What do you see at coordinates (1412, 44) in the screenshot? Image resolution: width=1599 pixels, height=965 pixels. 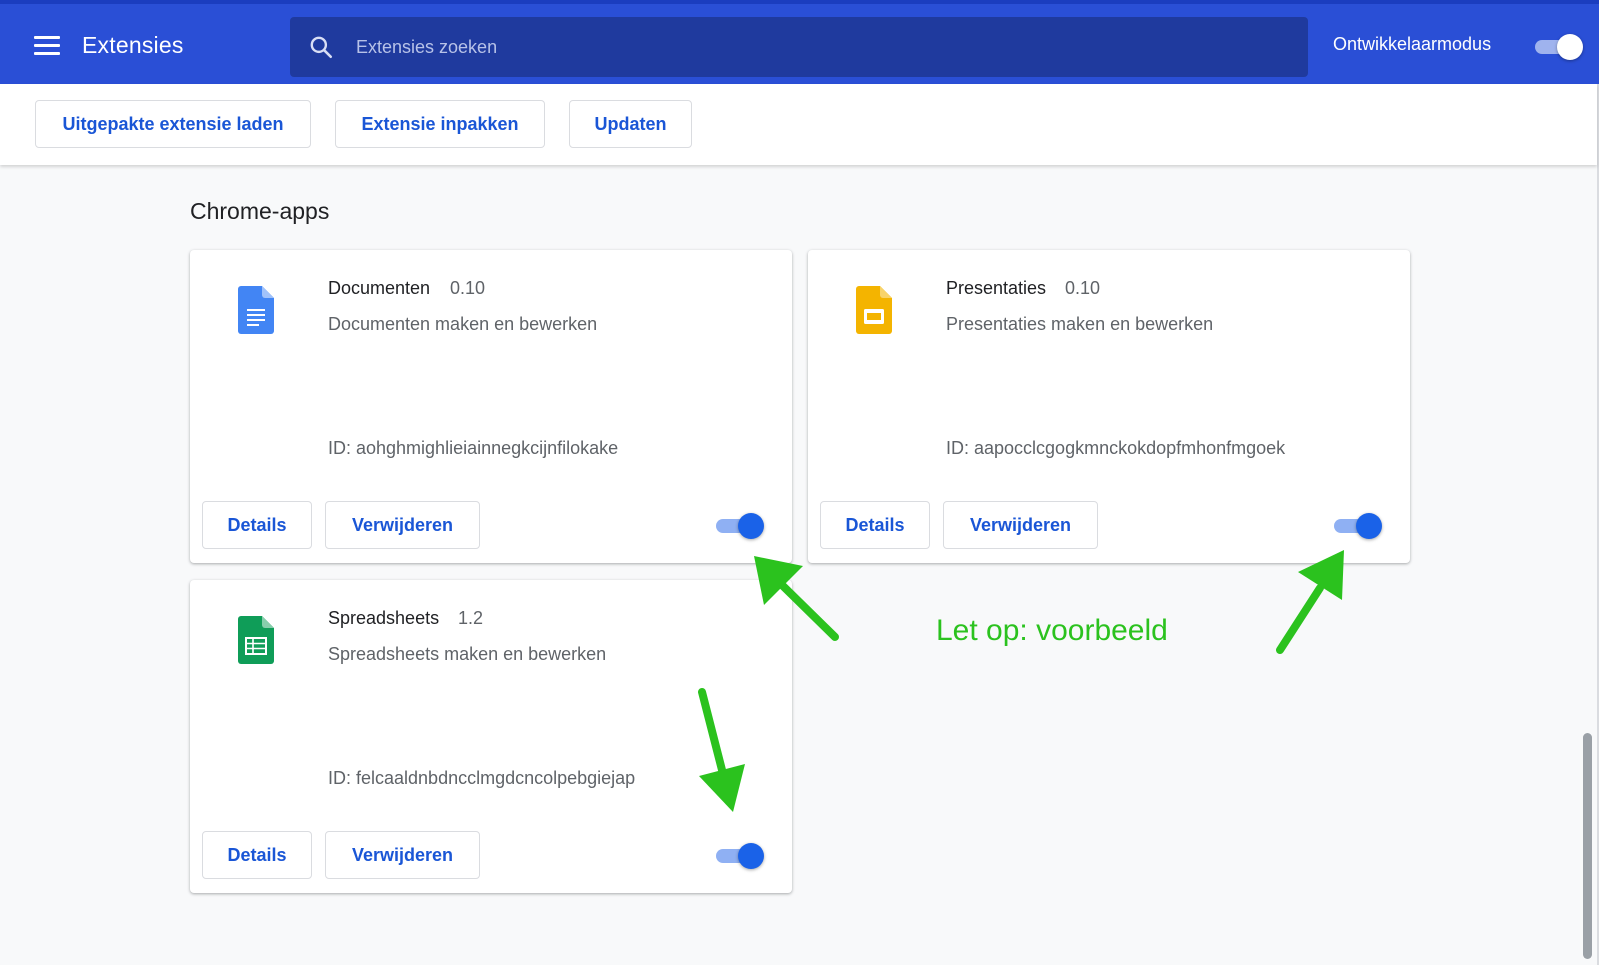 I see `dev-mode-label: Ontwikkelaarmodus` at bounding box center [1412, 44].